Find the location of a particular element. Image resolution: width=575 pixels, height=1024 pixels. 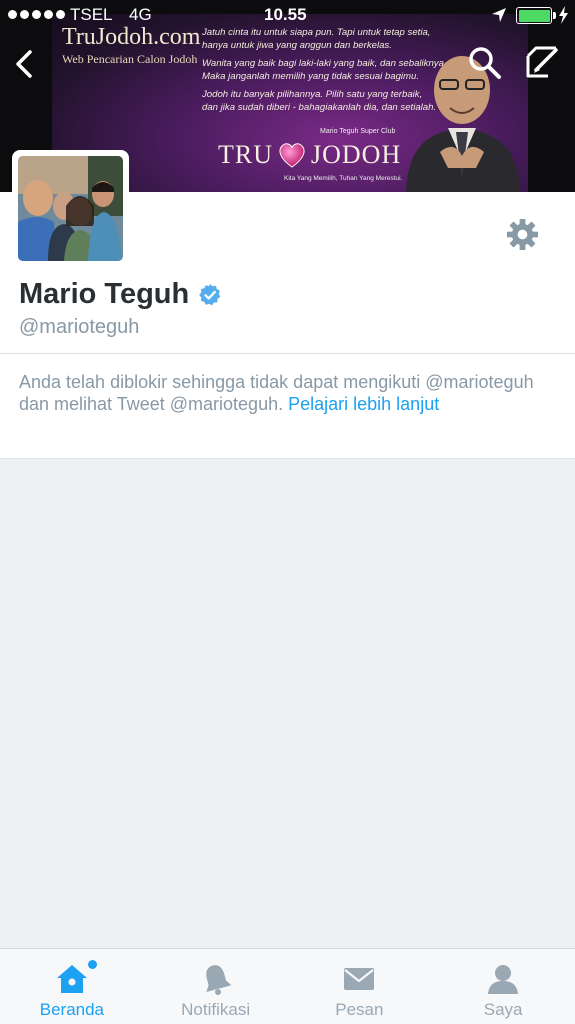

gear-icon is located at coordinates (522, 234).